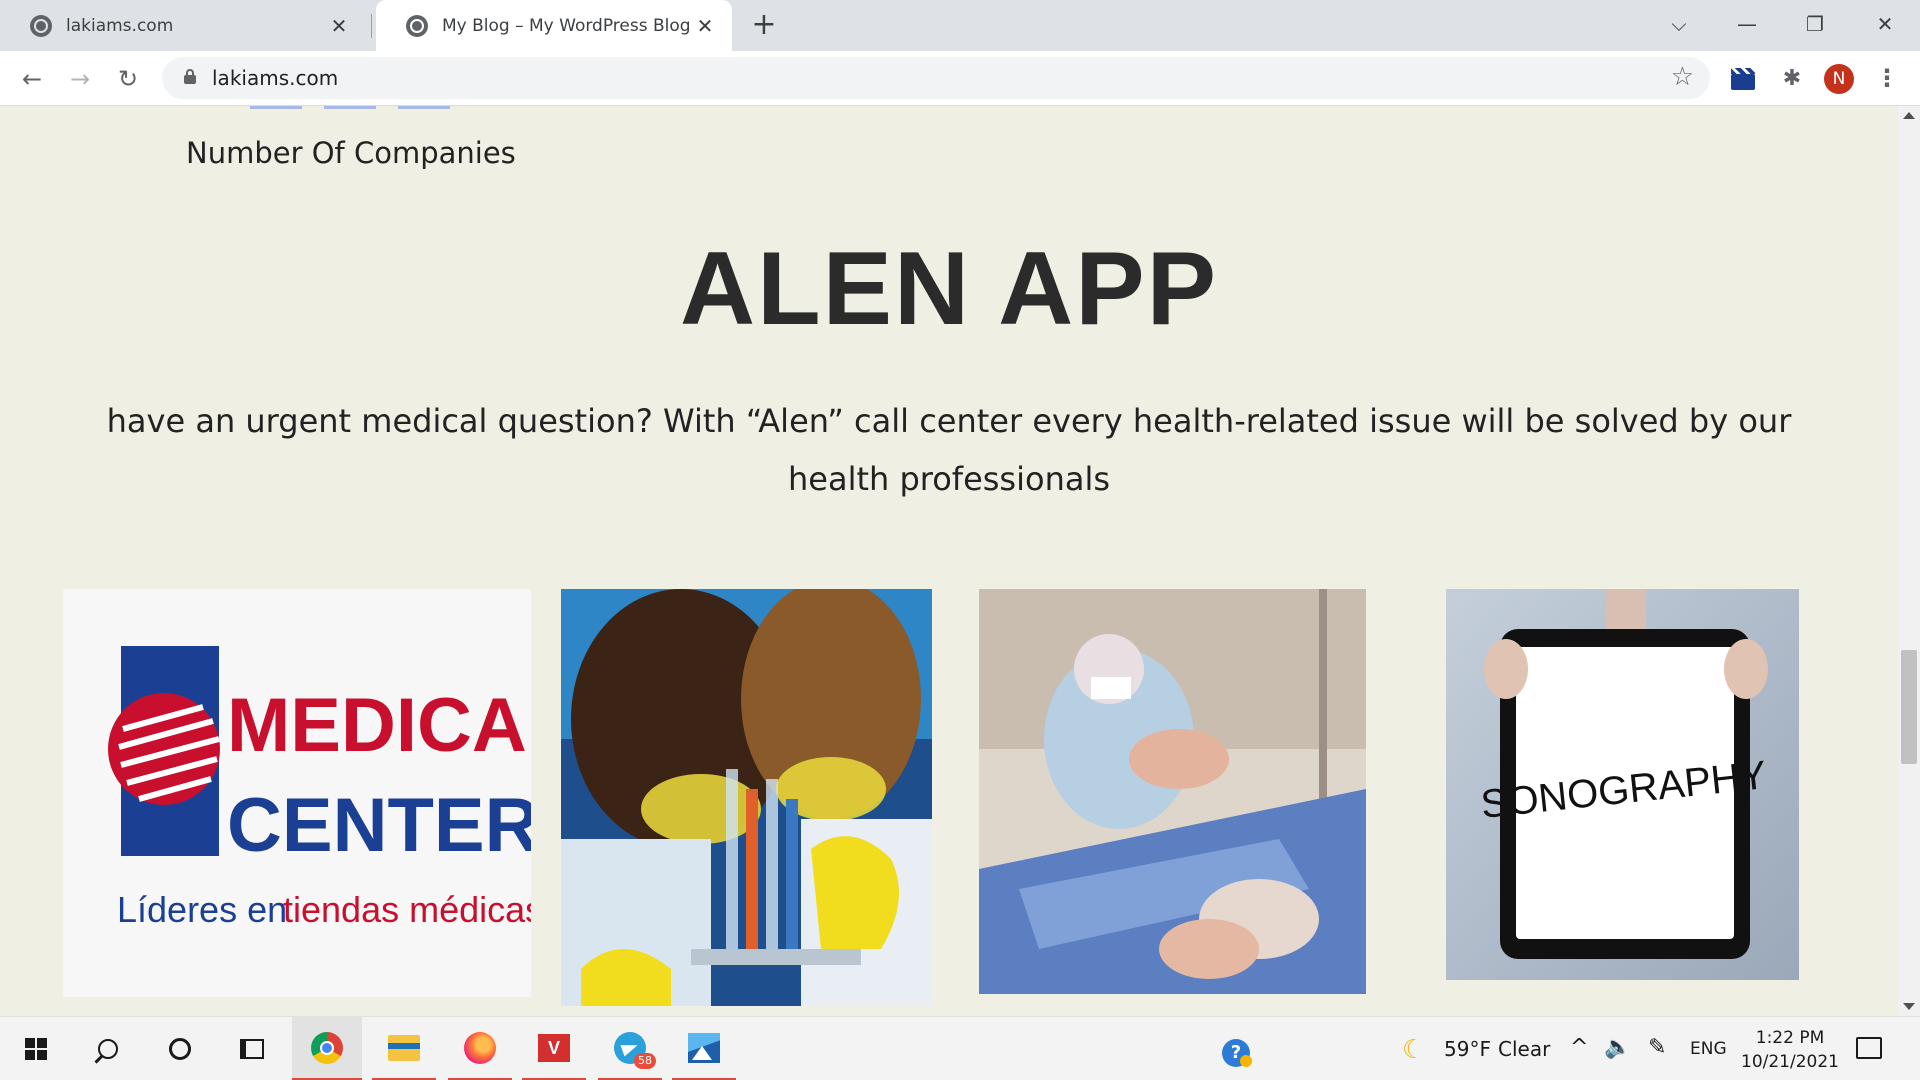 The height and width of the screenshot is (1080, 1920). What do you see at coordinates (1909, 561) in the screenshot?
I see `page-scrollbar` at bounding box center [1909, 561].